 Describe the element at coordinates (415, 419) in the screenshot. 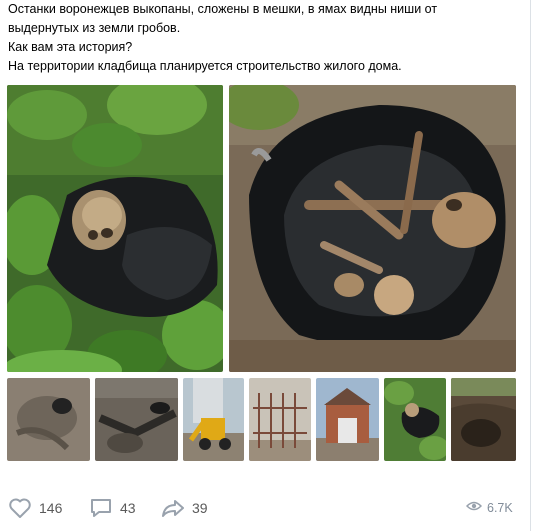

I see `bag-in-grass-photo` at that location.